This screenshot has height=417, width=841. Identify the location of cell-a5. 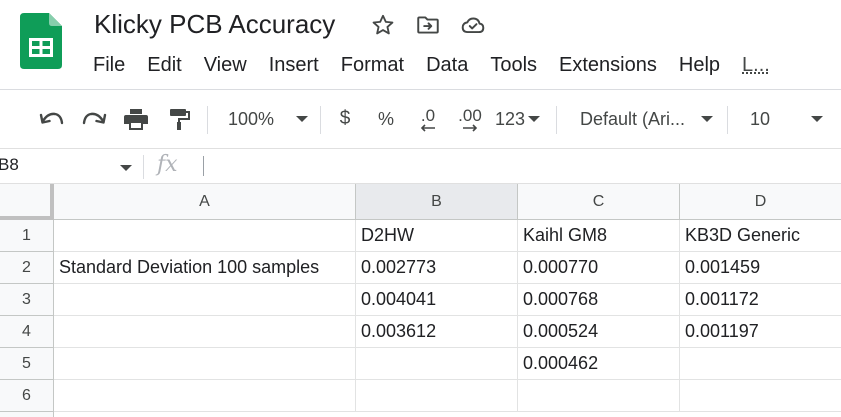
(205, 364).